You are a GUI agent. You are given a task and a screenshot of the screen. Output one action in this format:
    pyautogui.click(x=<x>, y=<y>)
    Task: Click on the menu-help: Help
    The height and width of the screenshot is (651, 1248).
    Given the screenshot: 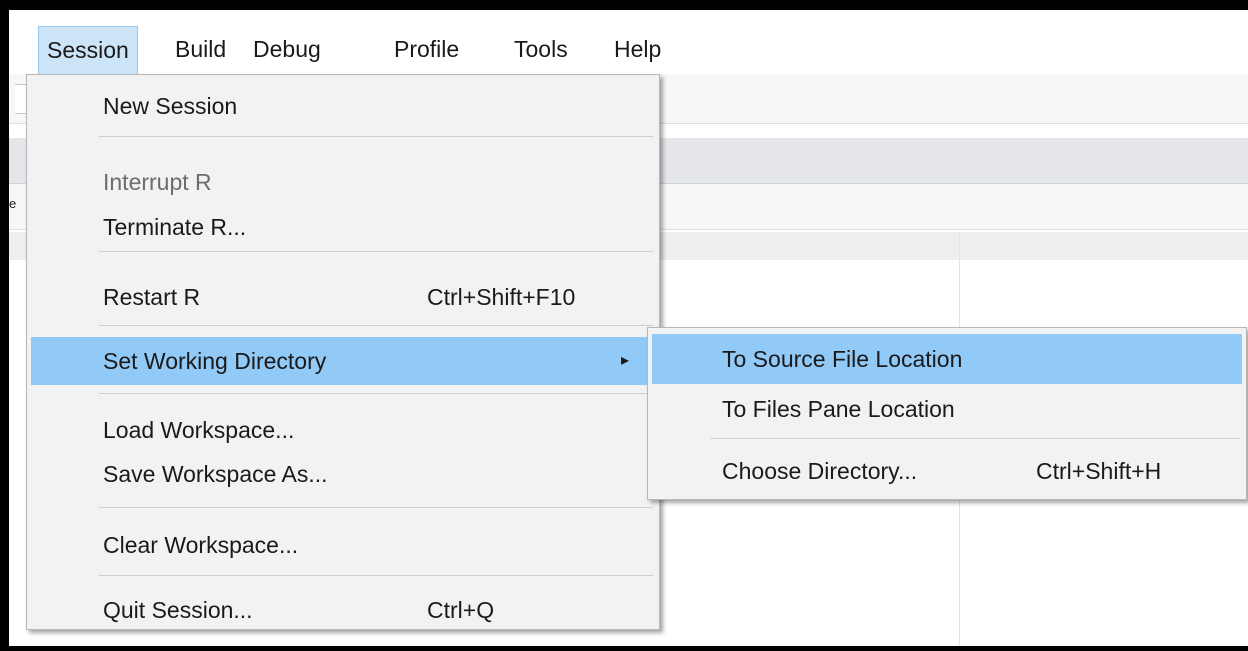 What is the action you would take?
    pyautogui.click(x=637, y=50)
    